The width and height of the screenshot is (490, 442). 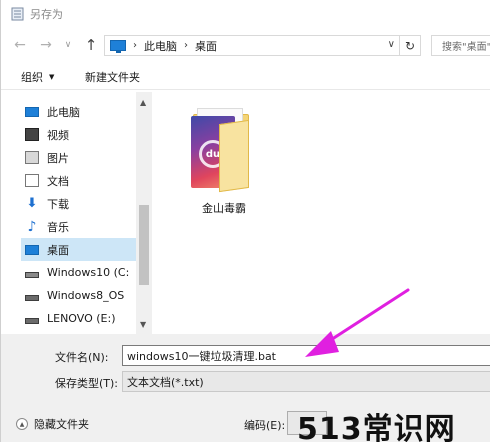 What do you see at coordinates (52, 77) in the screenshot?
I see `caret-down-icon: ▼` at bounding box center [52, 77].